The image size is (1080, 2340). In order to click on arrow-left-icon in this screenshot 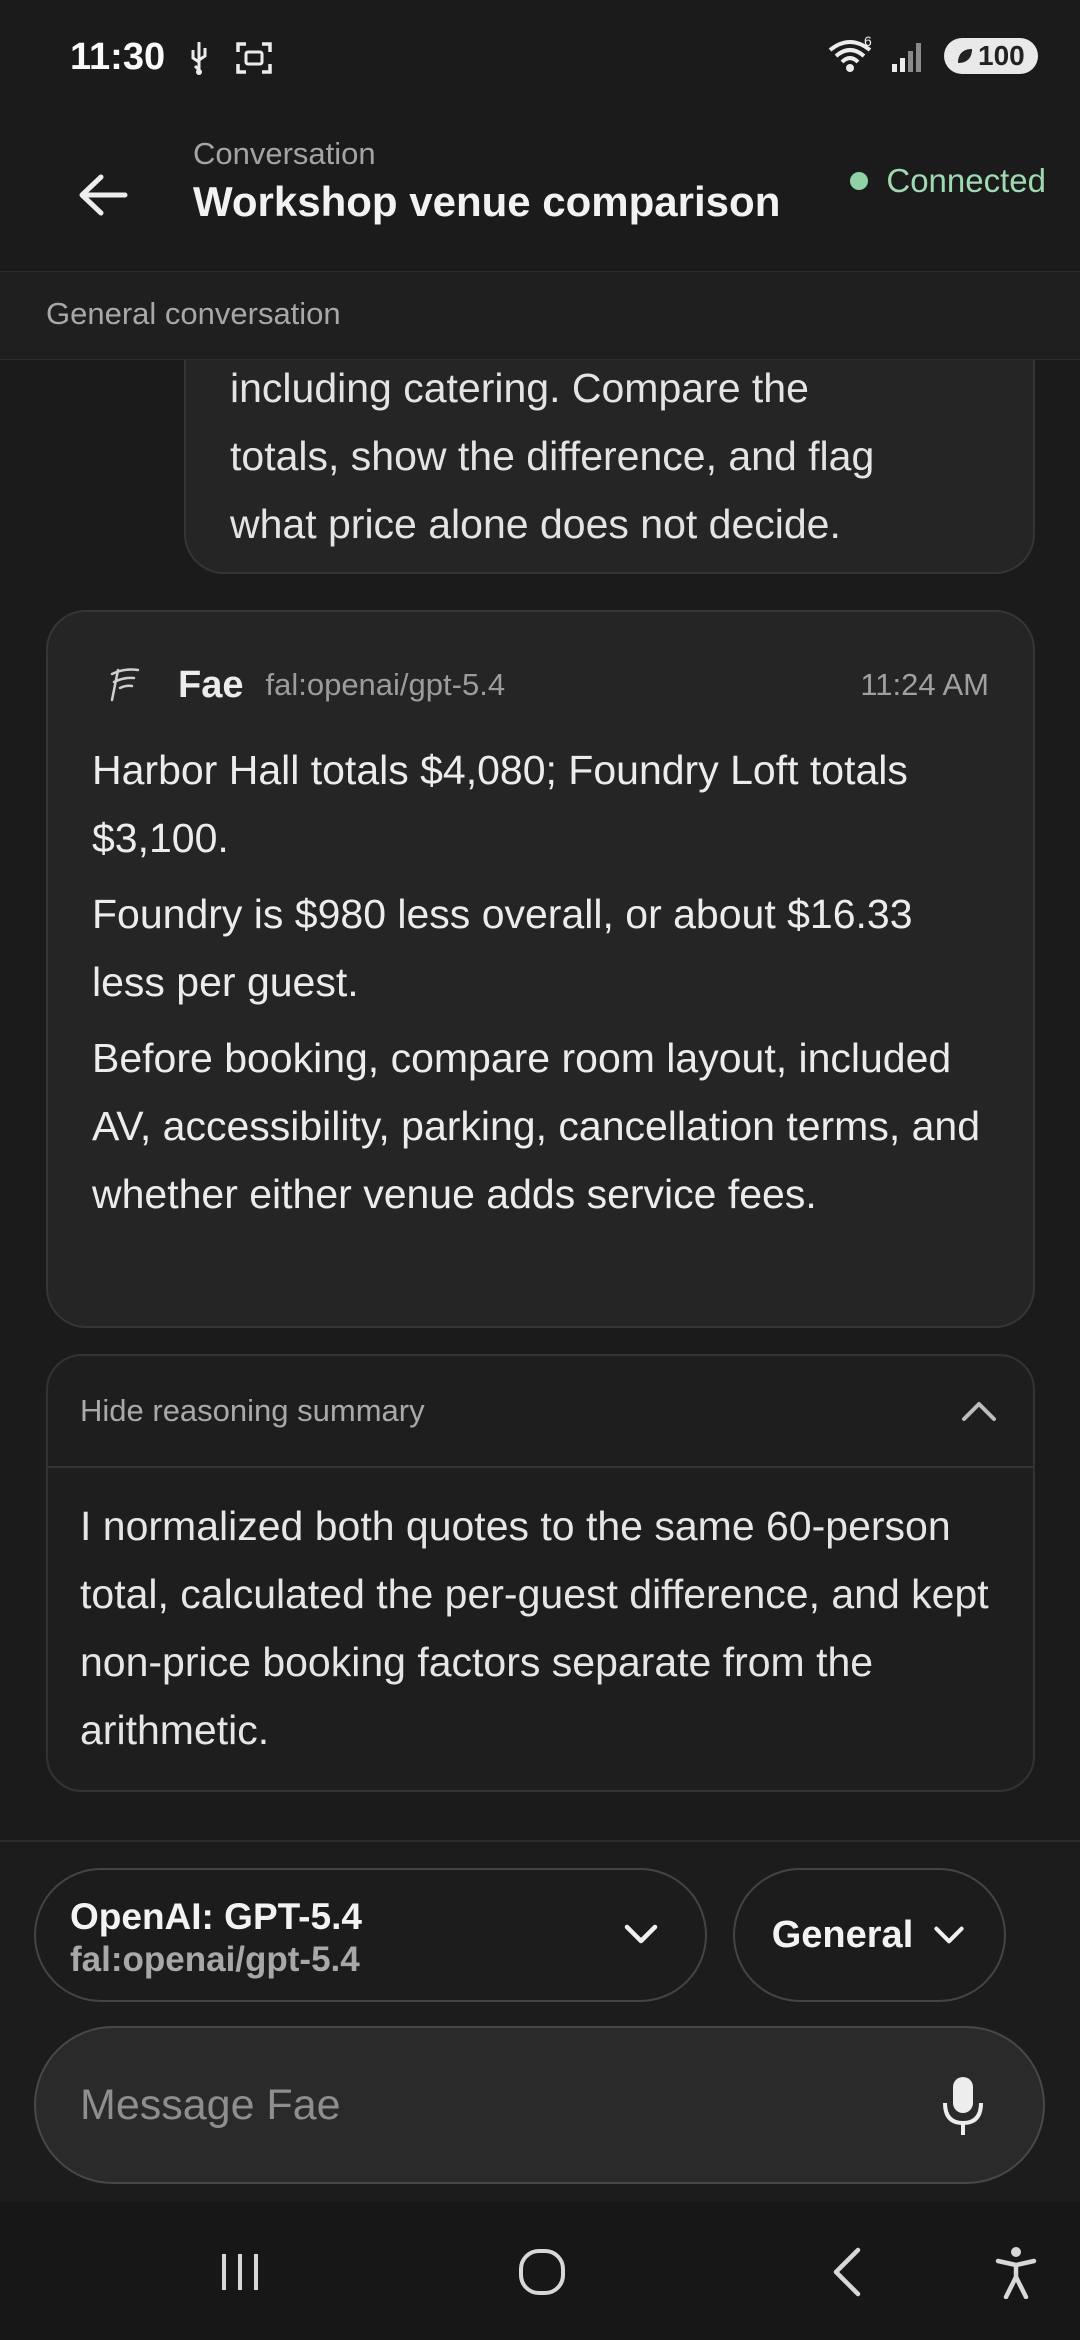, I will do `click(103, 195)`.